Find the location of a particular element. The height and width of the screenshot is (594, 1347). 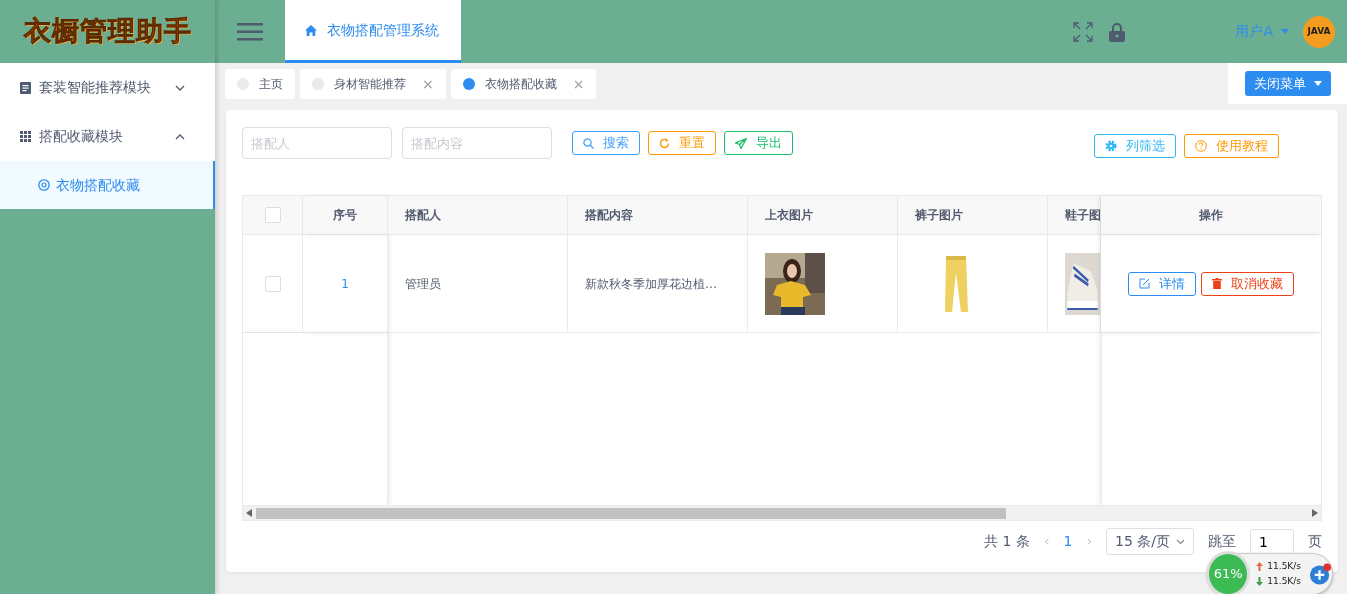

avatar: JAVA is located at coordinates (1319, 31).